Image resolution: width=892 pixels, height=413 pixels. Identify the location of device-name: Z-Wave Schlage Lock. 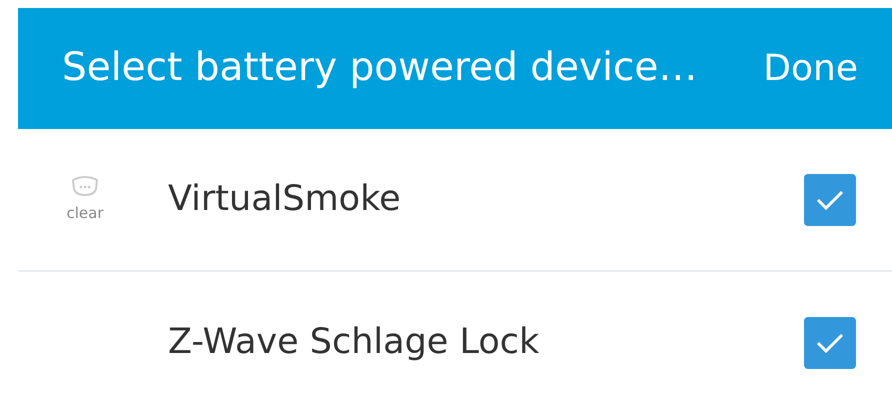
(354, 342).